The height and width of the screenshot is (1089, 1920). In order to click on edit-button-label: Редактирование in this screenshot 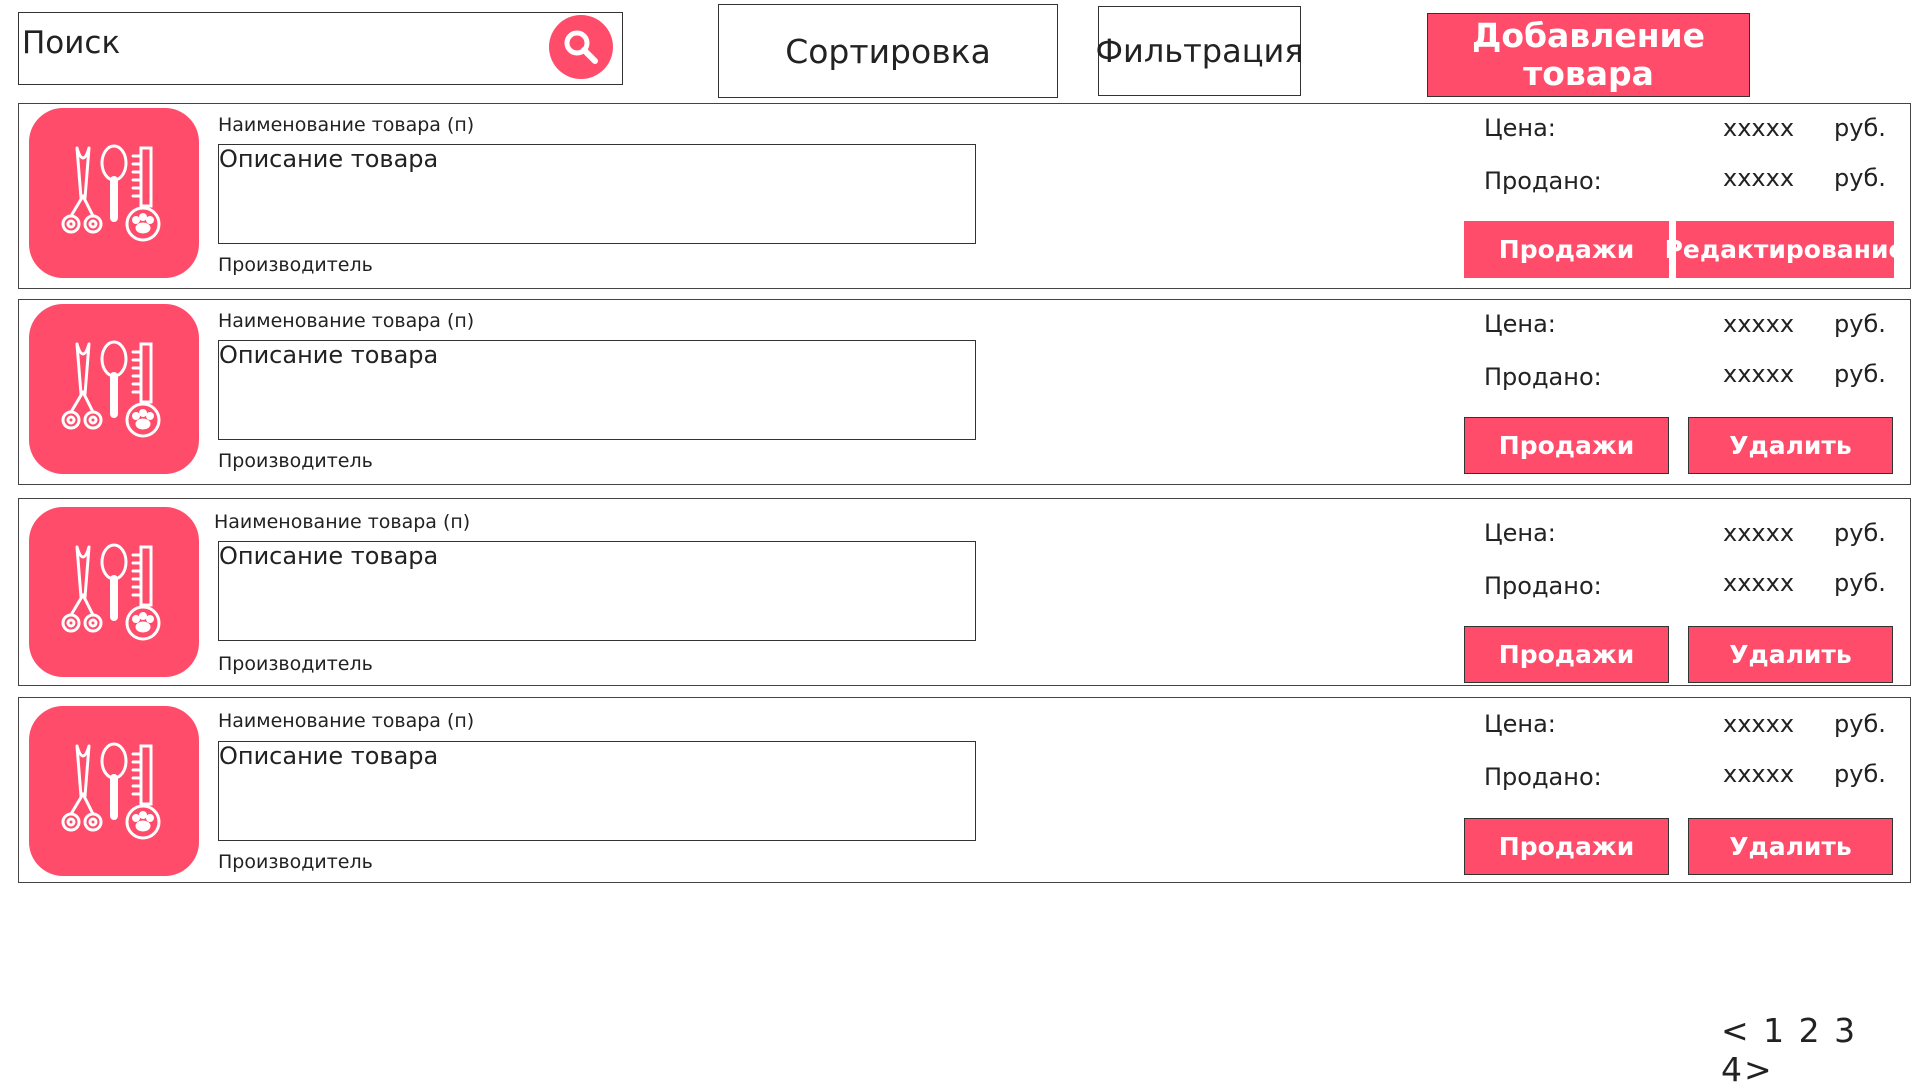, I will do `click(1785, 249)`.